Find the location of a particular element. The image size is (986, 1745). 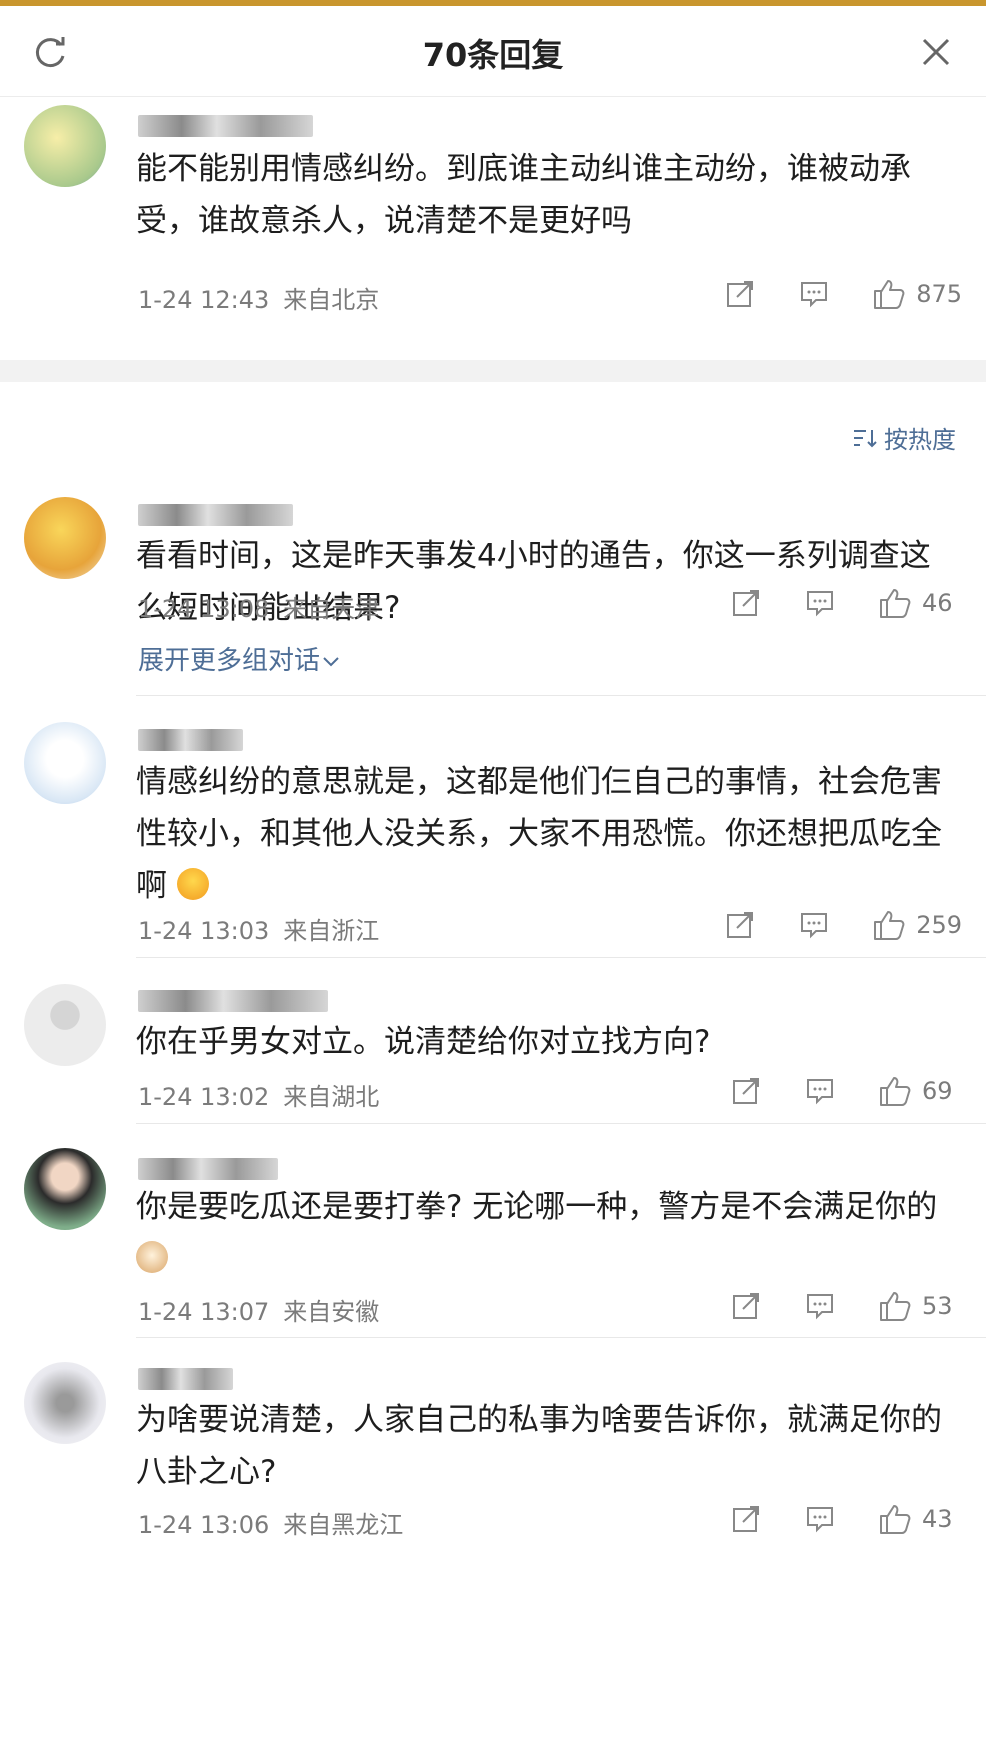

comment-location: 来自湖北 is located at coordinates (331, 1097).